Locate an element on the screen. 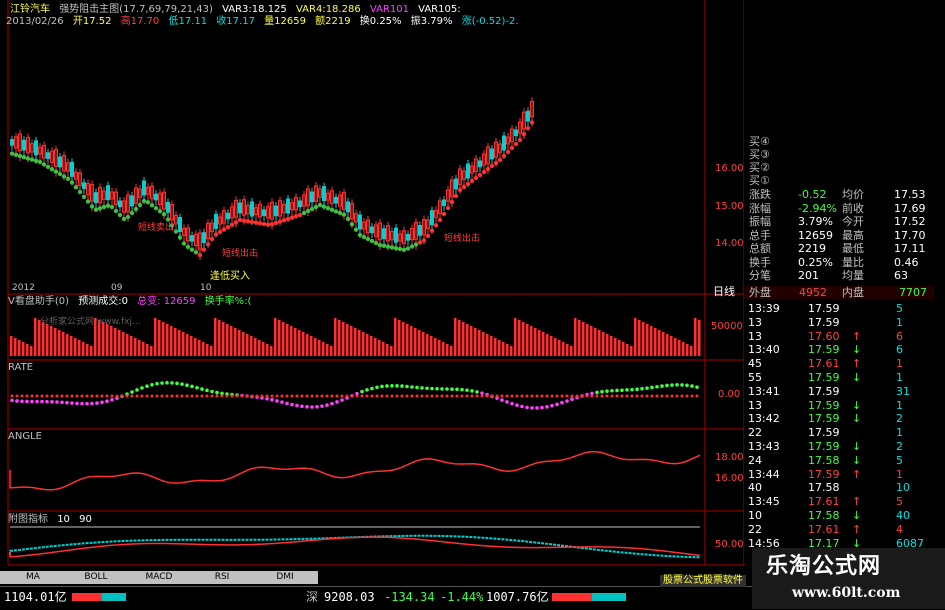 The height and width of the screenshot is (610, 945). tick-volume: 40 is located at coordinates (903, 515).